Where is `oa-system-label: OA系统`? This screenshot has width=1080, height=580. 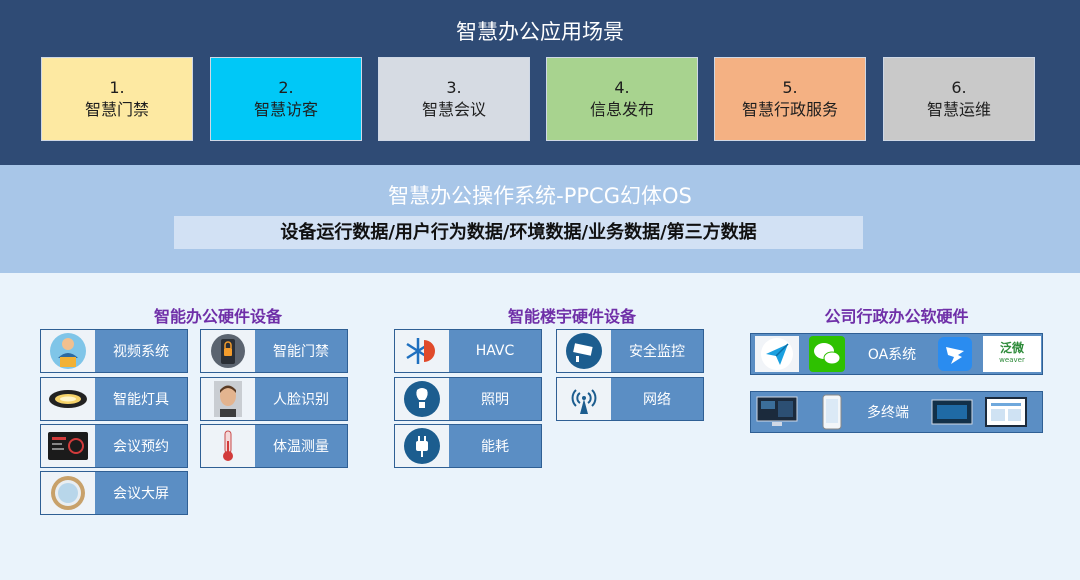 oa-system-label: OA系统 is located at coordinates (892, 355).